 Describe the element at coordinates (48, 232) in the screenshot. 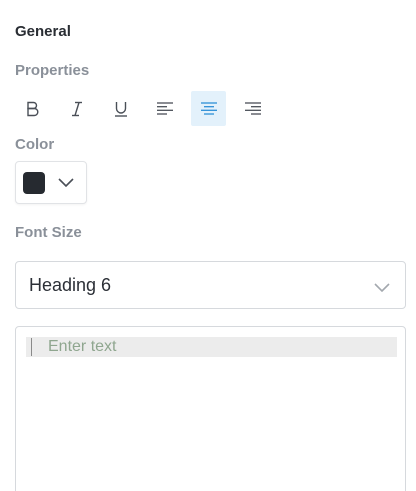

I see `font-size-label: Font Size` at that location.